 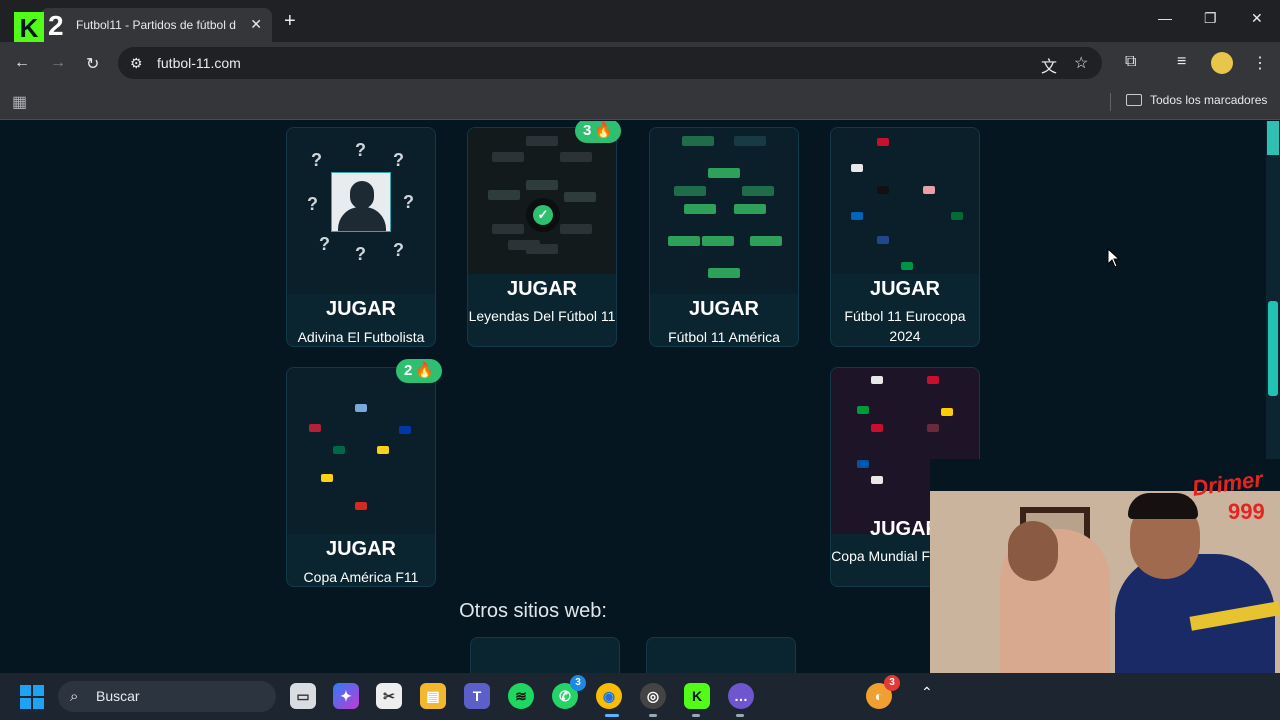 I want to click on card-thumbnail: ✓, so click(x=542, y=201).